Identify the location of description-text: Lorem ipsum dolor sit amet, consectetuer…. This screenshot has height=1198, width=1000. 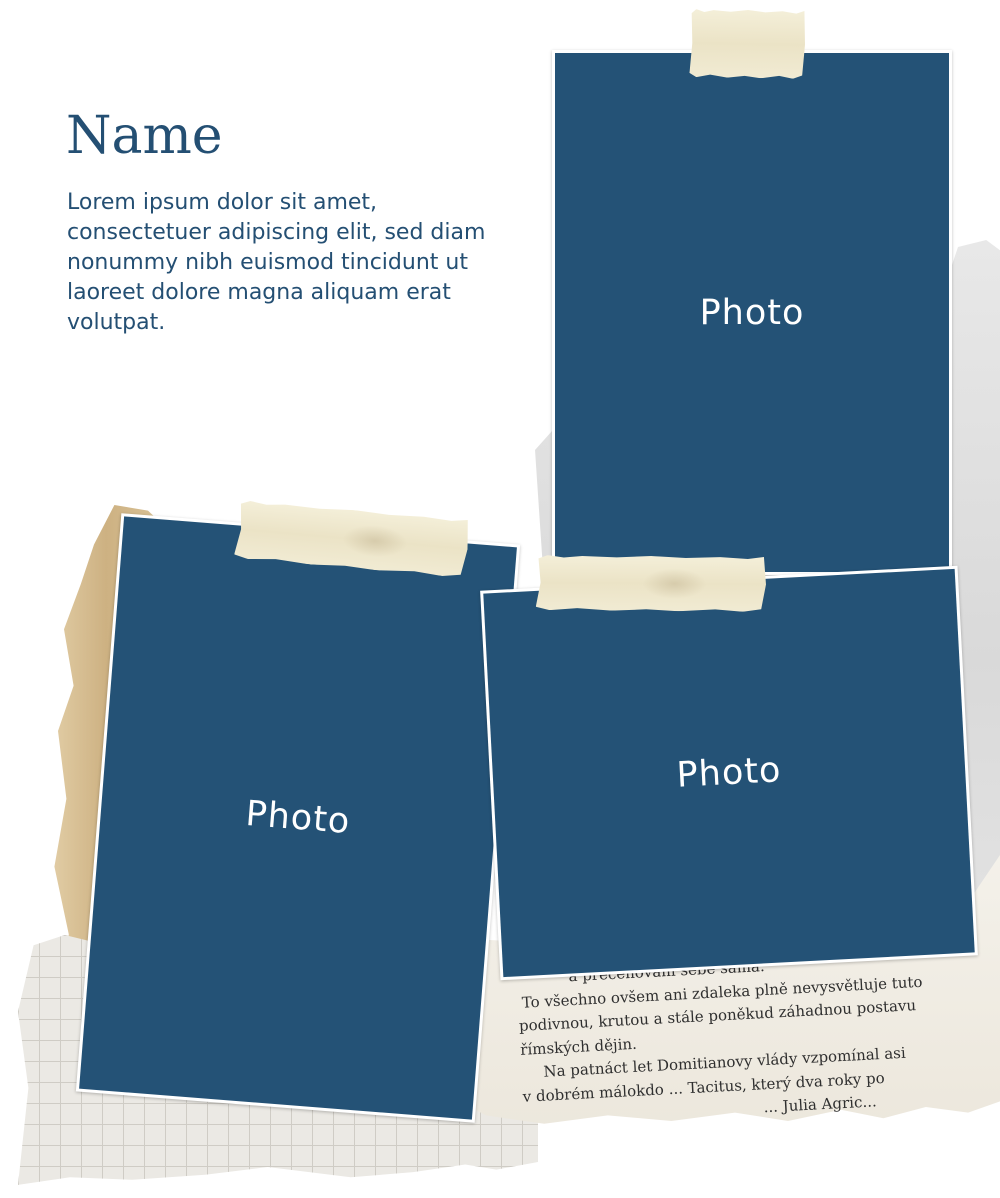
(276, 262).